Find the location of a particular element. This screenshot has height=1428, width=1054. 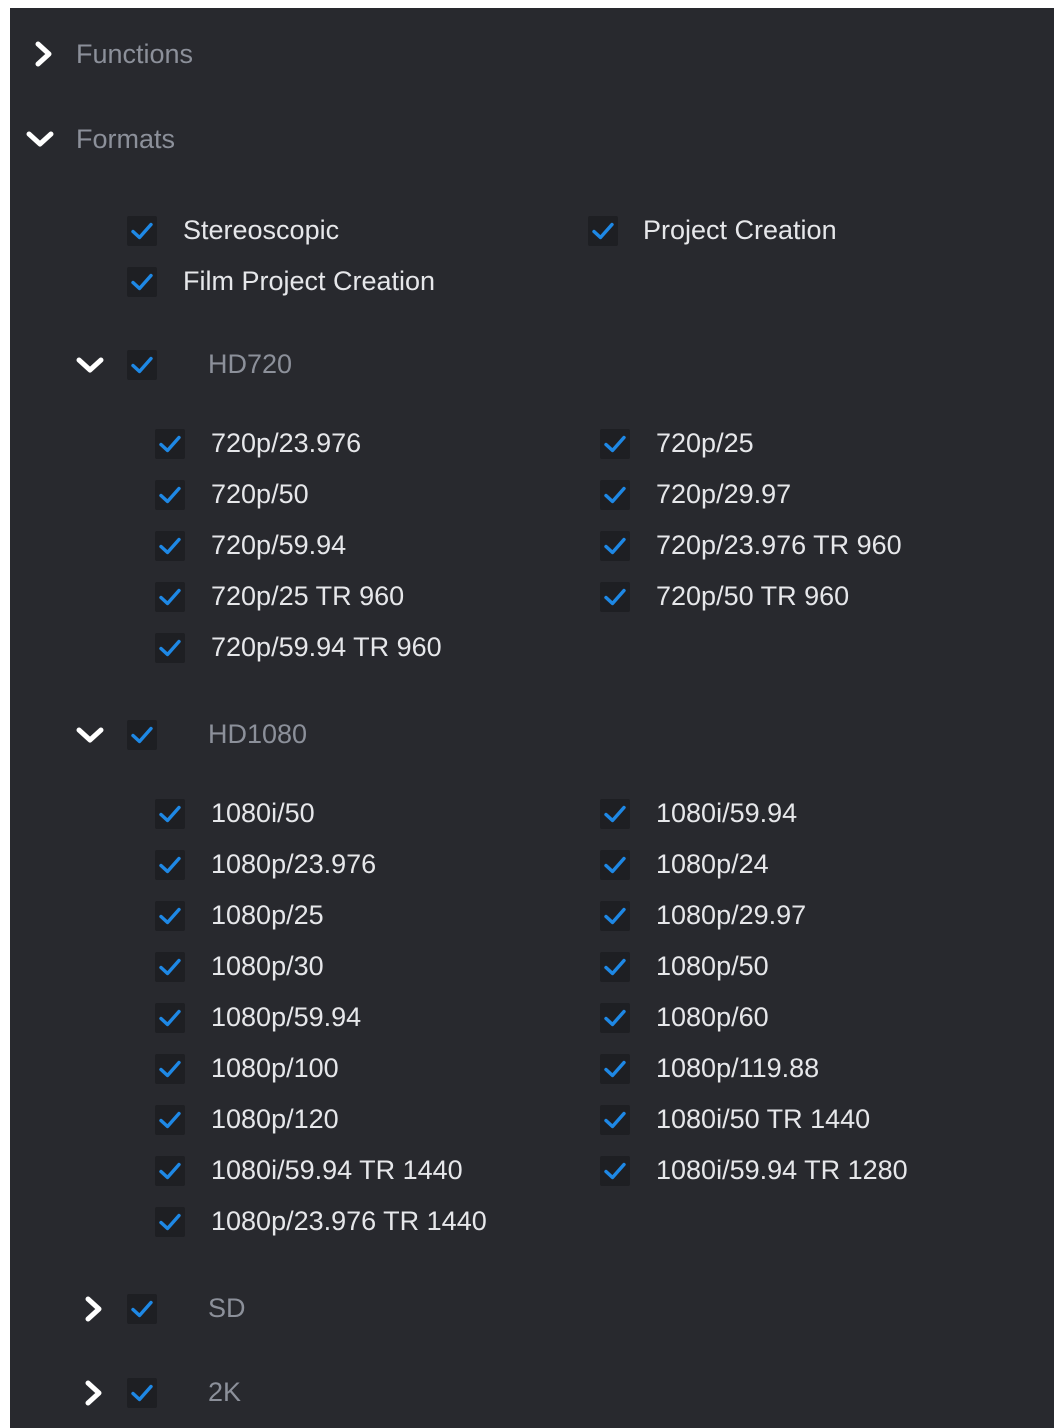

format-label: 720p/29.97 is located at coordinates (724, 494).